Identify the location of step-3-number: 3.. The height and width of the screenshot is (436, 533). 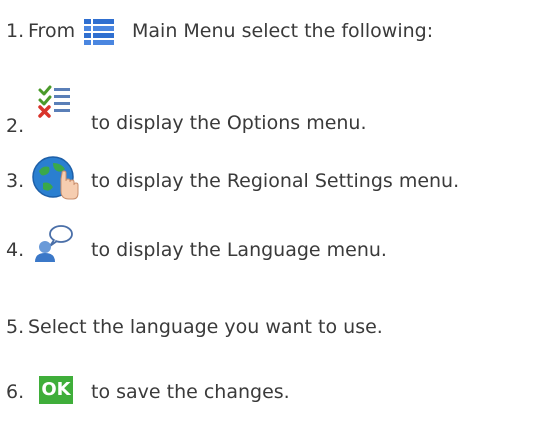
(15, 181).